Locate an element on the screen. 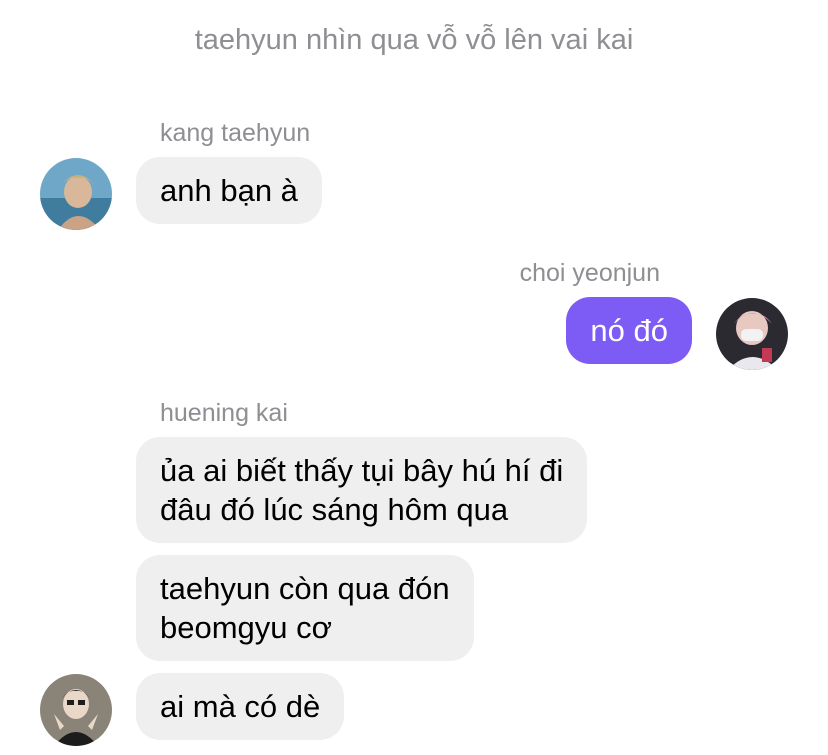 The width and height of the screenshot is (828, 755). message-bubble-outgoing: nó đó is located at coordinates (629, 330).